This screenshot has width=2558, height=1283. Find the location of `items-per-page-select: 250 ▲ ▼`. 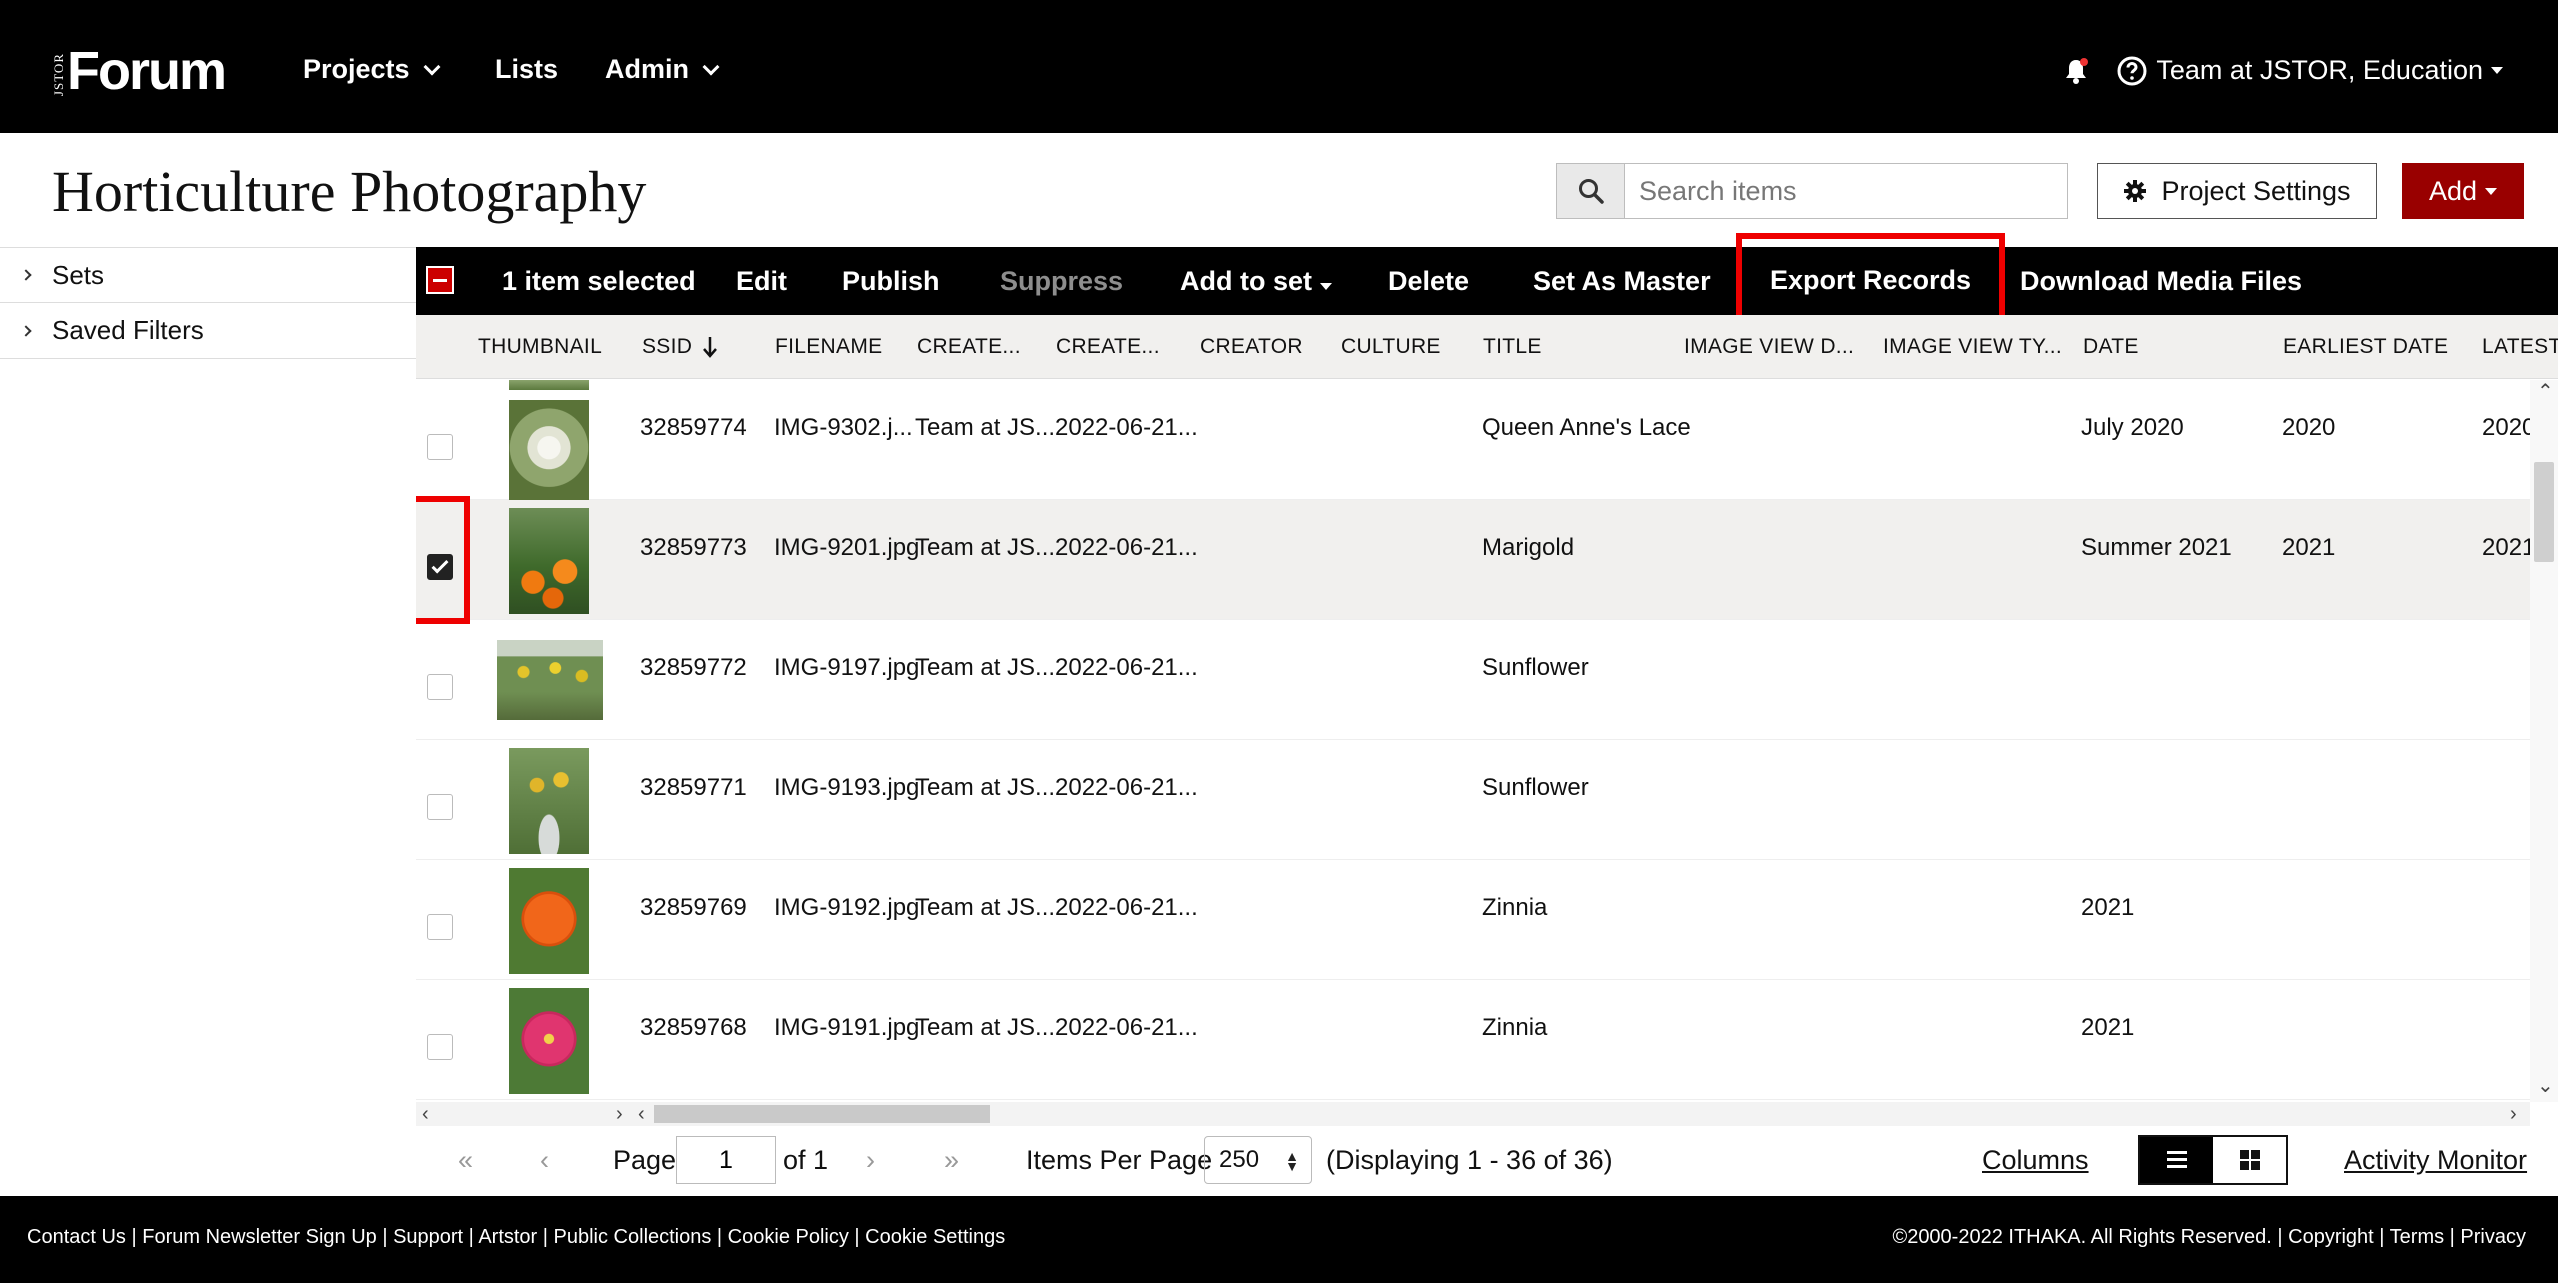

items-per-page-select: 250 ▲ ▼ is located at coordinates (1258, 1160).